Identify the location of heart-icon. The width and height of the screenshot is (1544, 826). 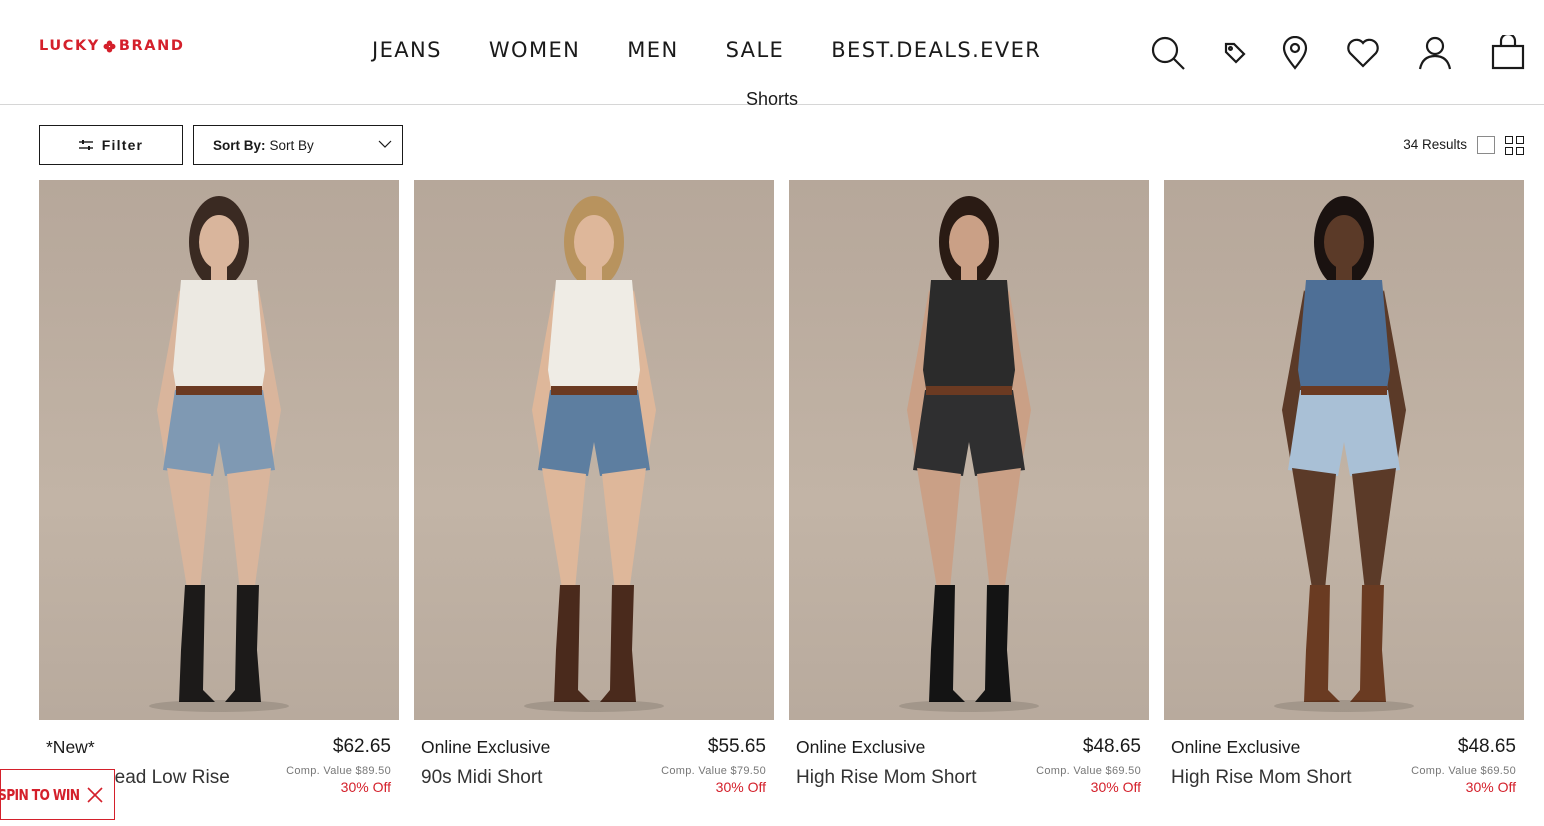
(1363, 53).